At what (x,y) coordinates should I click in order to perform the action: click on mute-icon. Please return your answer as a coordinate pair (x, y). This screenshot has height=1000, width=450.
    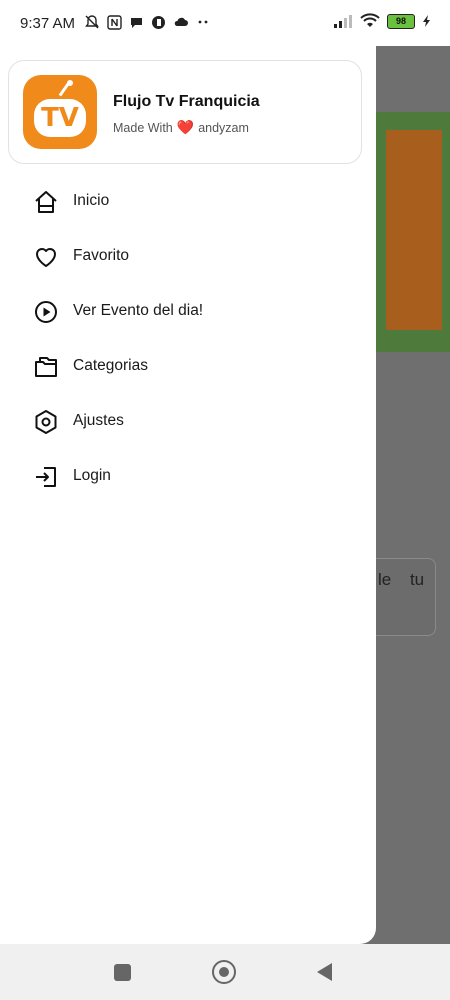
    Looking at the image, I should click on (92, 22).